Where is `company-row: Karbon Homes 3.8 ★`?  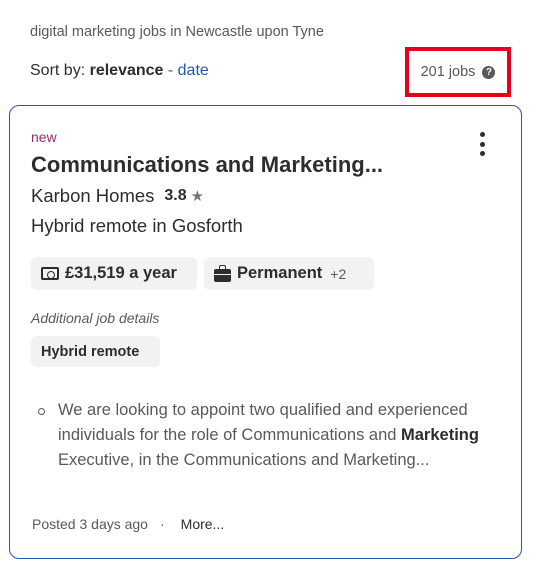 company-row: Karbon Homes 3.8 ★ is located at coordinates (117, 196).